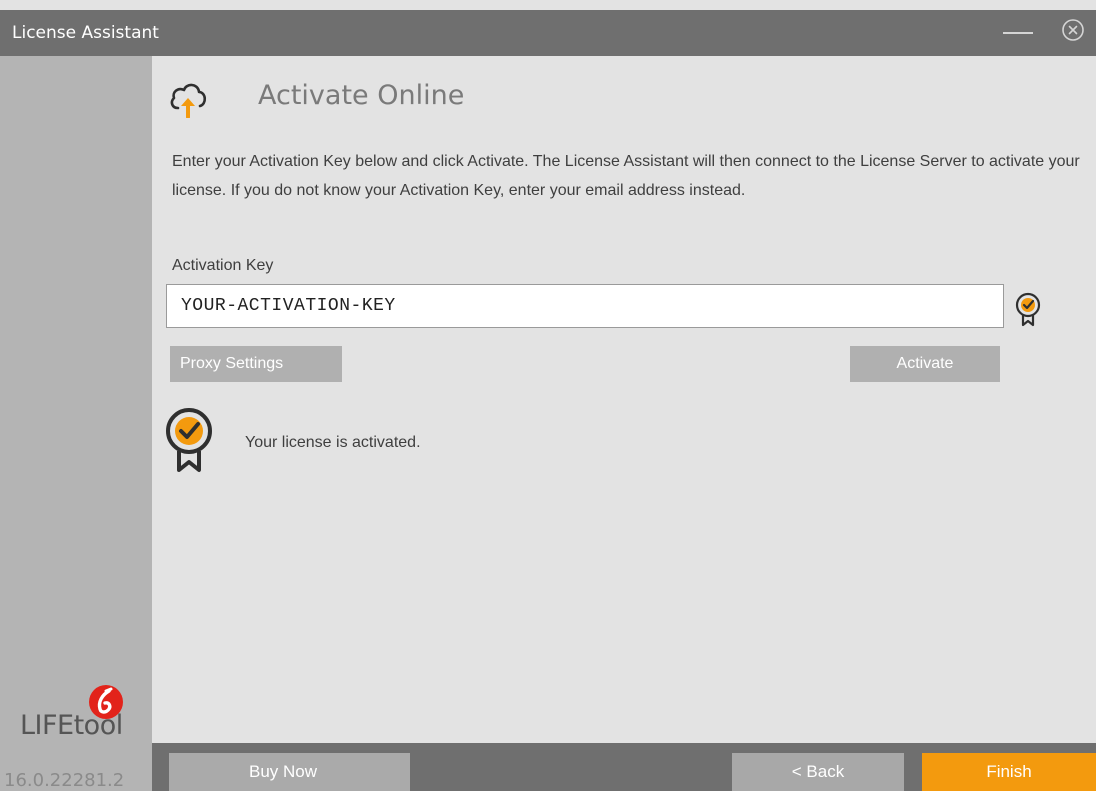 This screenshot has width=1096, height=791. Describe the element at coordinates (189, 440) in the screenshot. I see `license-activated-icon` at that location.